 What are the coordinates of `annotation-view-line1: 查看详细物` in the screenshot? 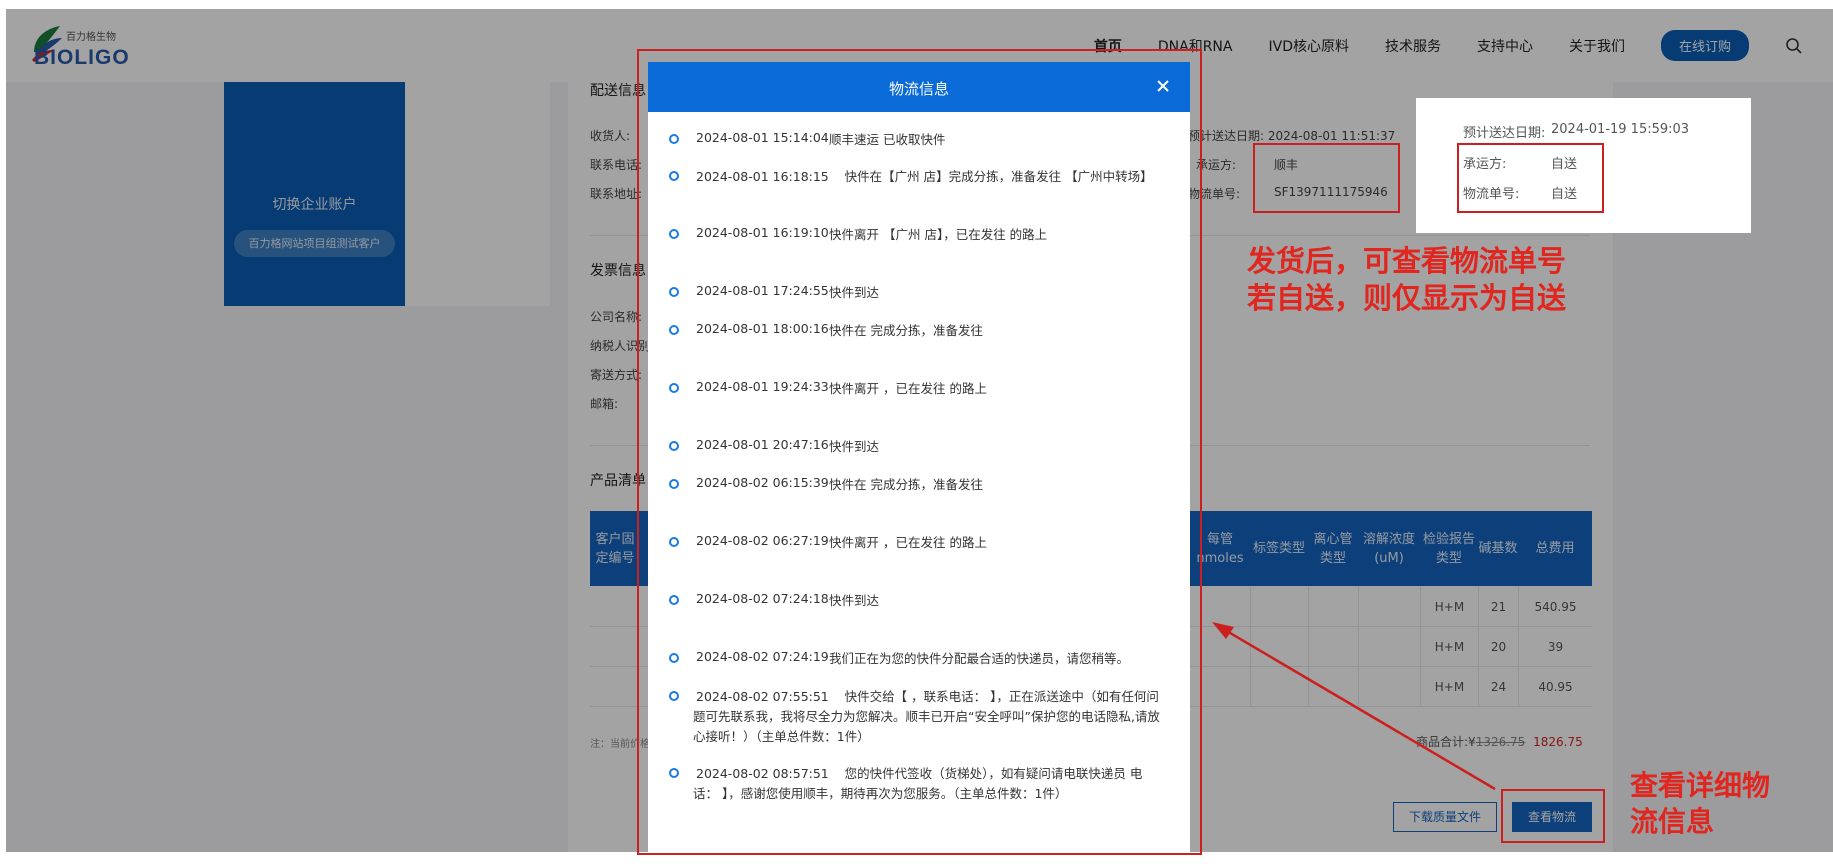 It's located at (1700, 785).